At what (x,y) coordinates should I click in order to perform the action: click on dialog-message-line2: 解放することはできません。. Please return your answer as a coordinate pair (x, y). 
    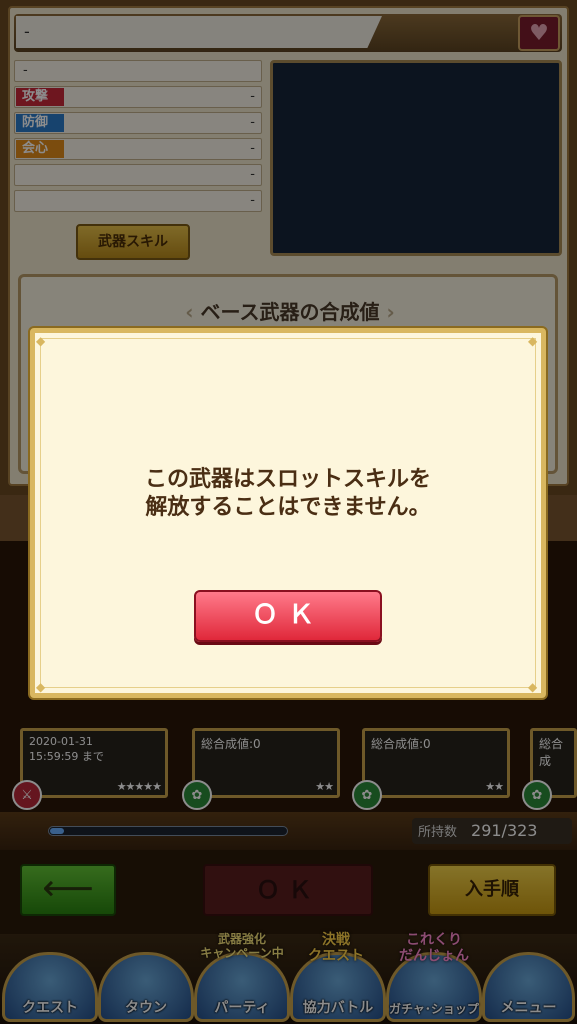
    Looking at the image, I should click on (288, 507).